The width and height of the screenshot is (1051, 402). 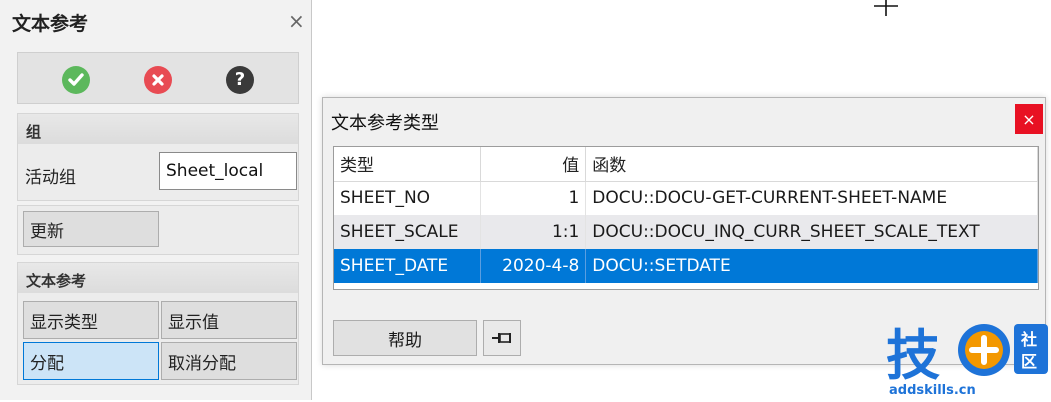 I want to click on table-header-row: 类型 值 函数, so click(x=686, y=164).